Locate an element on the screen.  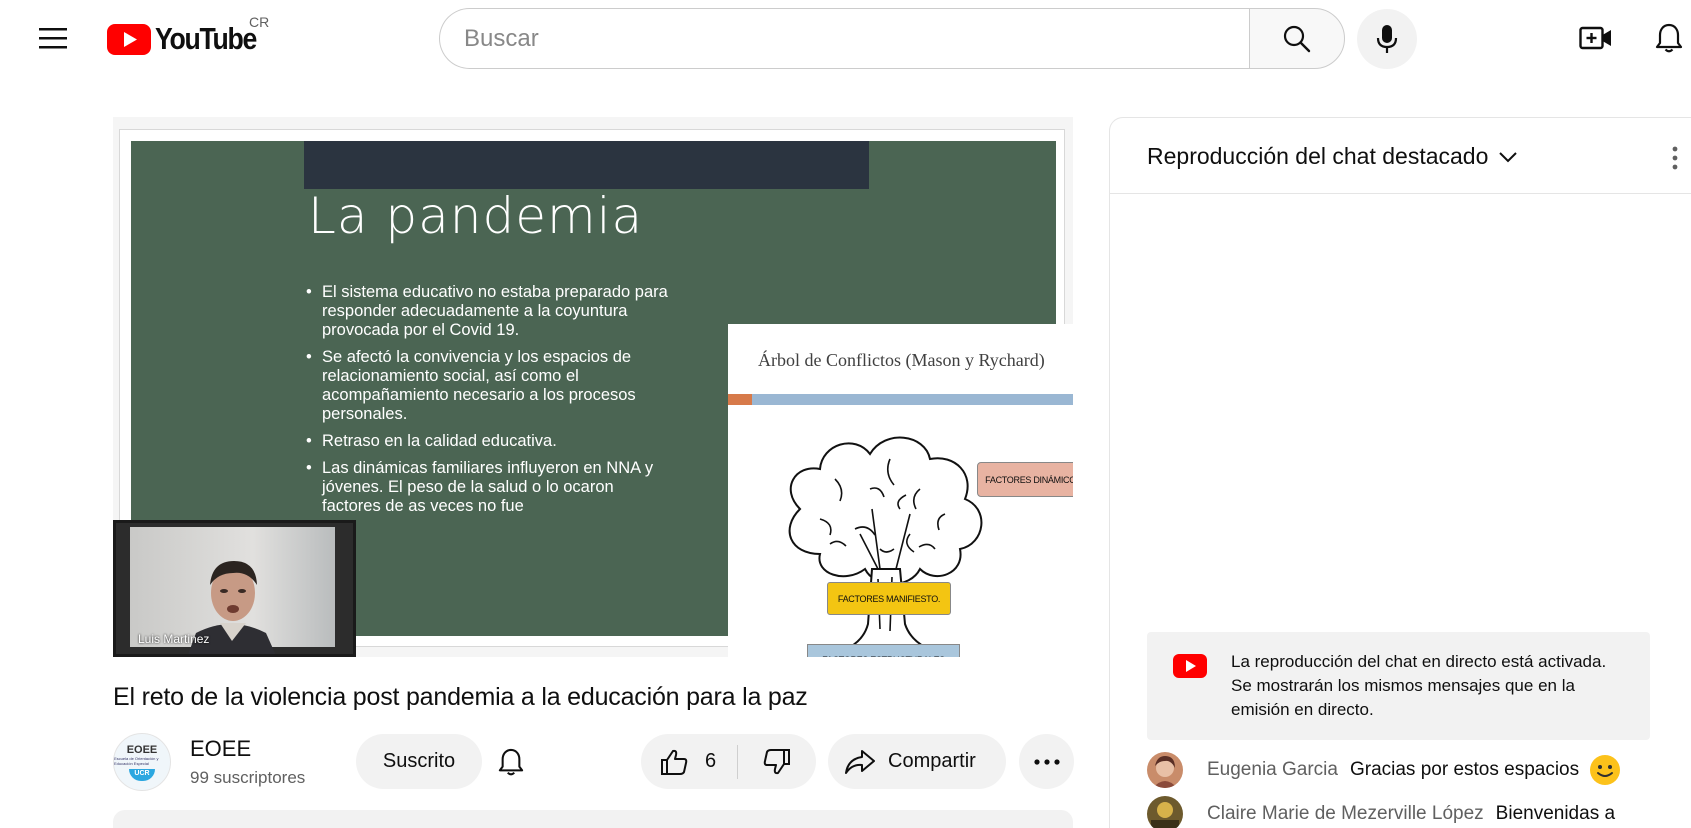
card-divider-bar is located at coordinates (900, 399).